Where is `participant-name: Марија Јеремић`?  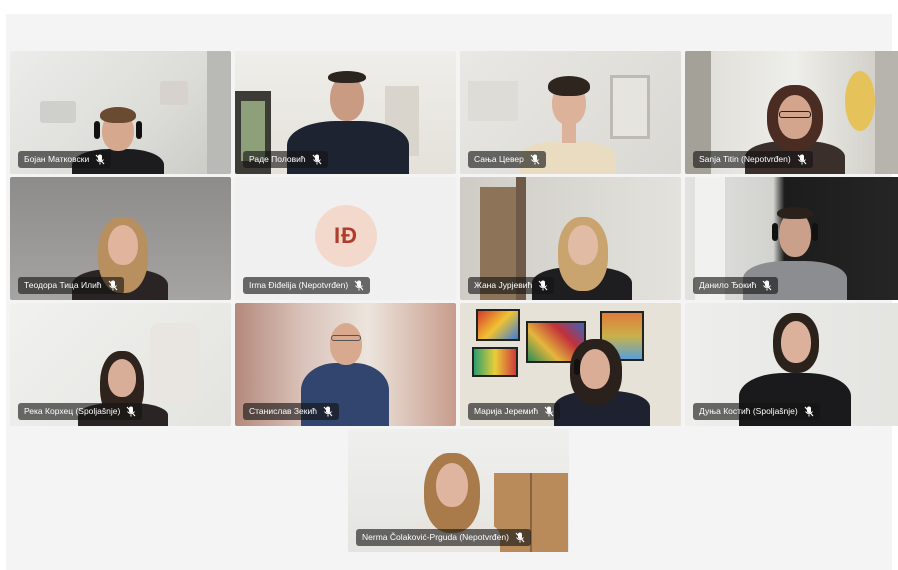 participant-name: Марија Јеремић is located at coordinates (506, 411).